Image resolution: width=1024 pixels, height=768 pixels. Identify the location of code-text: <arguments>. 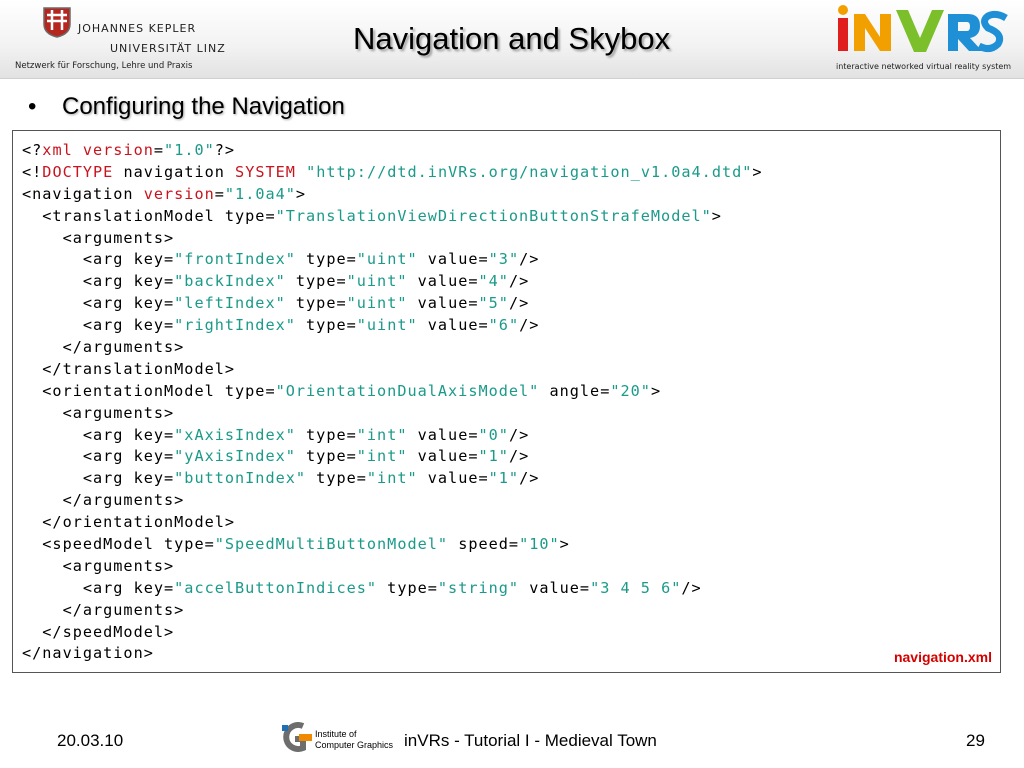
(98, 412).